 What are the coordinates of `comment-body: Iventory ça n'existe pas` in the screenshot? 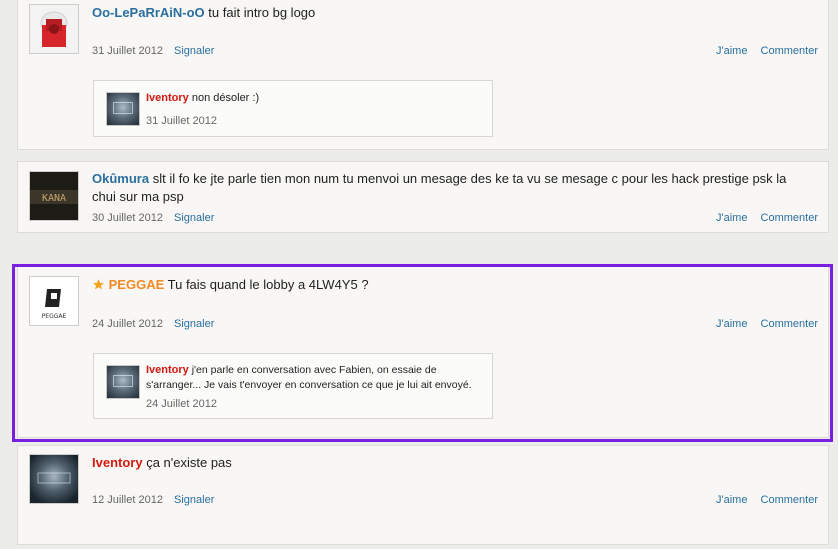 It's located at (452, 463).